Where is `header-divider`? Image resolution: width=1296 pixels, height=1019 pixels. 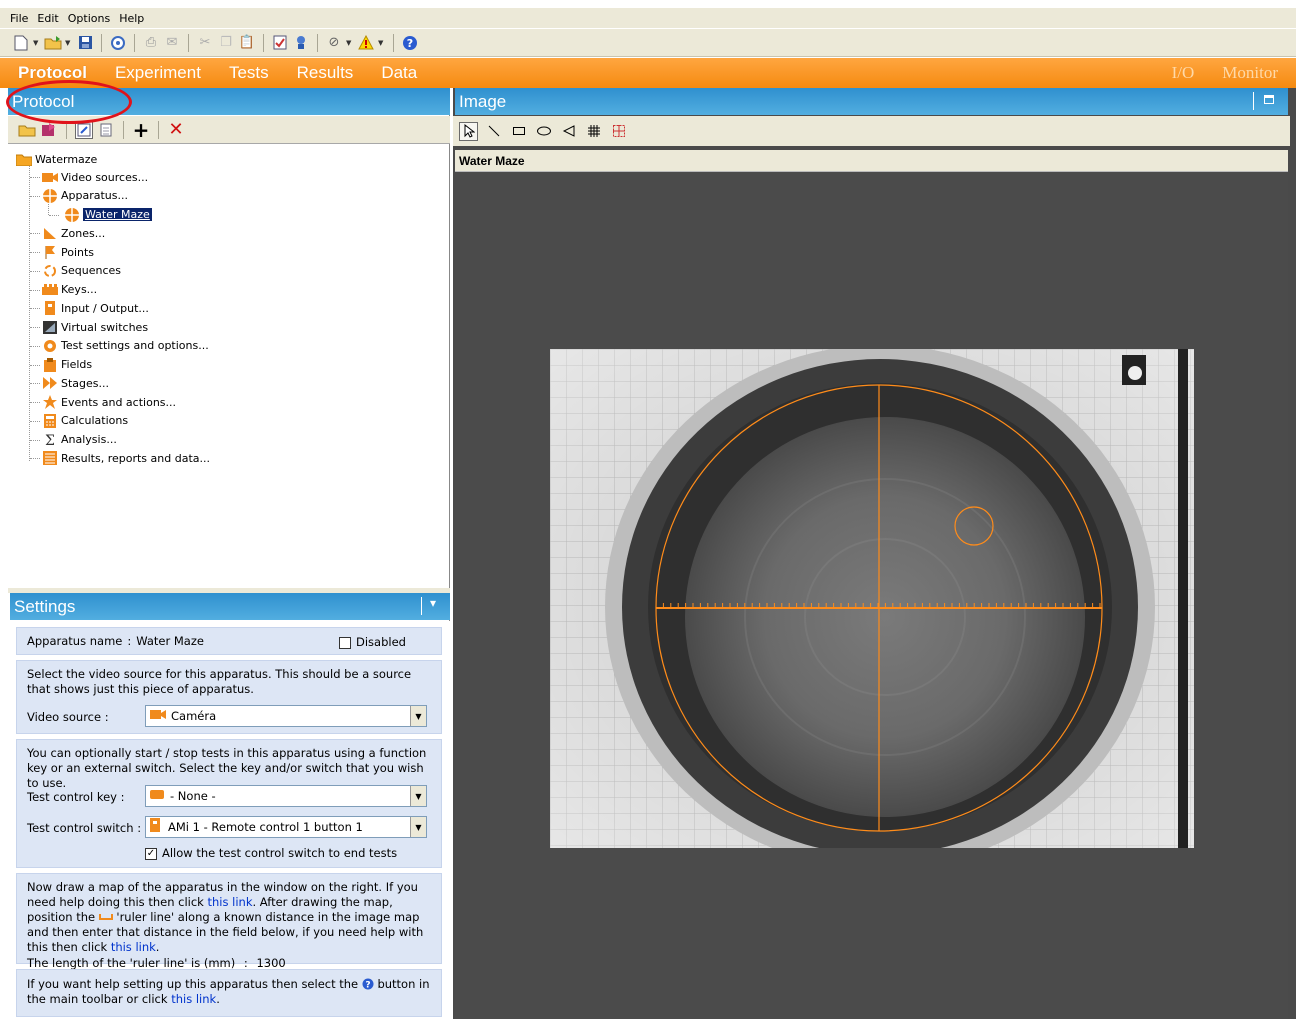 header-divider is located at coordinates (1253, 101).